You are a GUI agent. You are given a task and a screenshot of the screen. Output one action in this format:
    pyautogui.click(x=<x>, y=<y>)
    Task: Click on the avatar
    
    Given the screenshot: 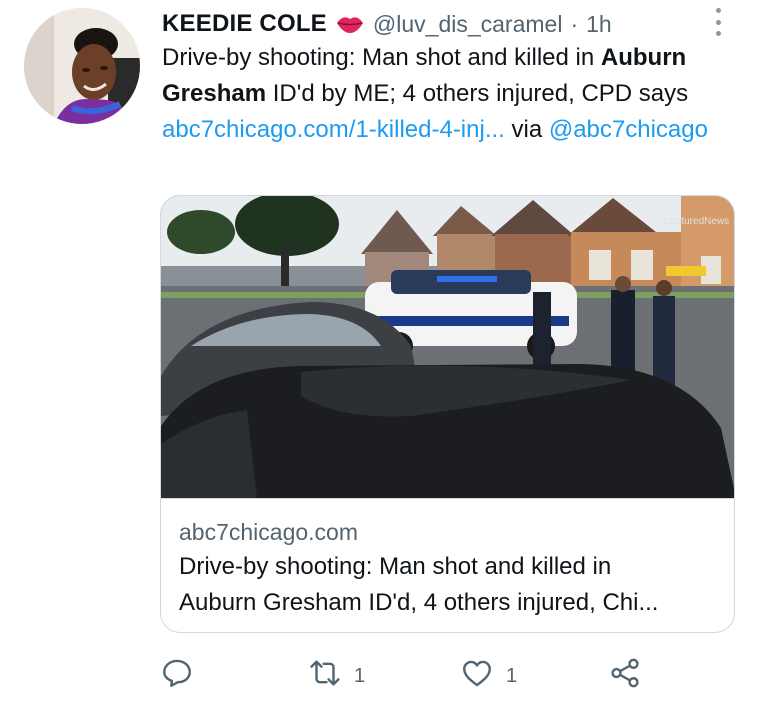 What is the action you would take?
    pyautogui.click(x=82, y=66)
    